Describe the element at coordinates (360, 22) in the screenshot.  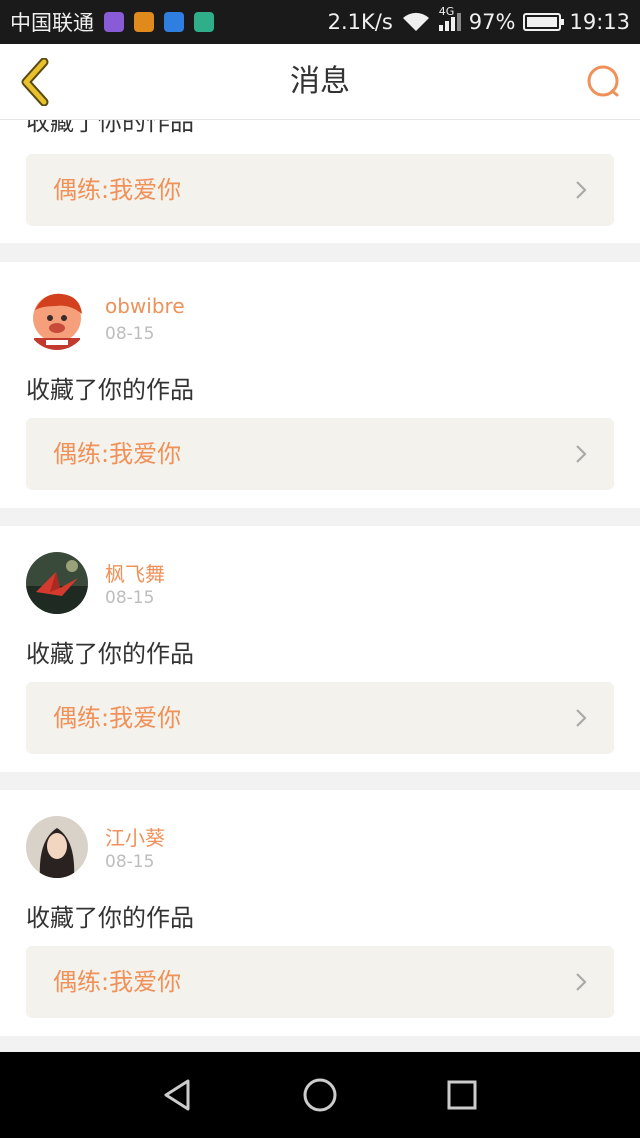
I see `network-speed: 2.1K/s` at that location.